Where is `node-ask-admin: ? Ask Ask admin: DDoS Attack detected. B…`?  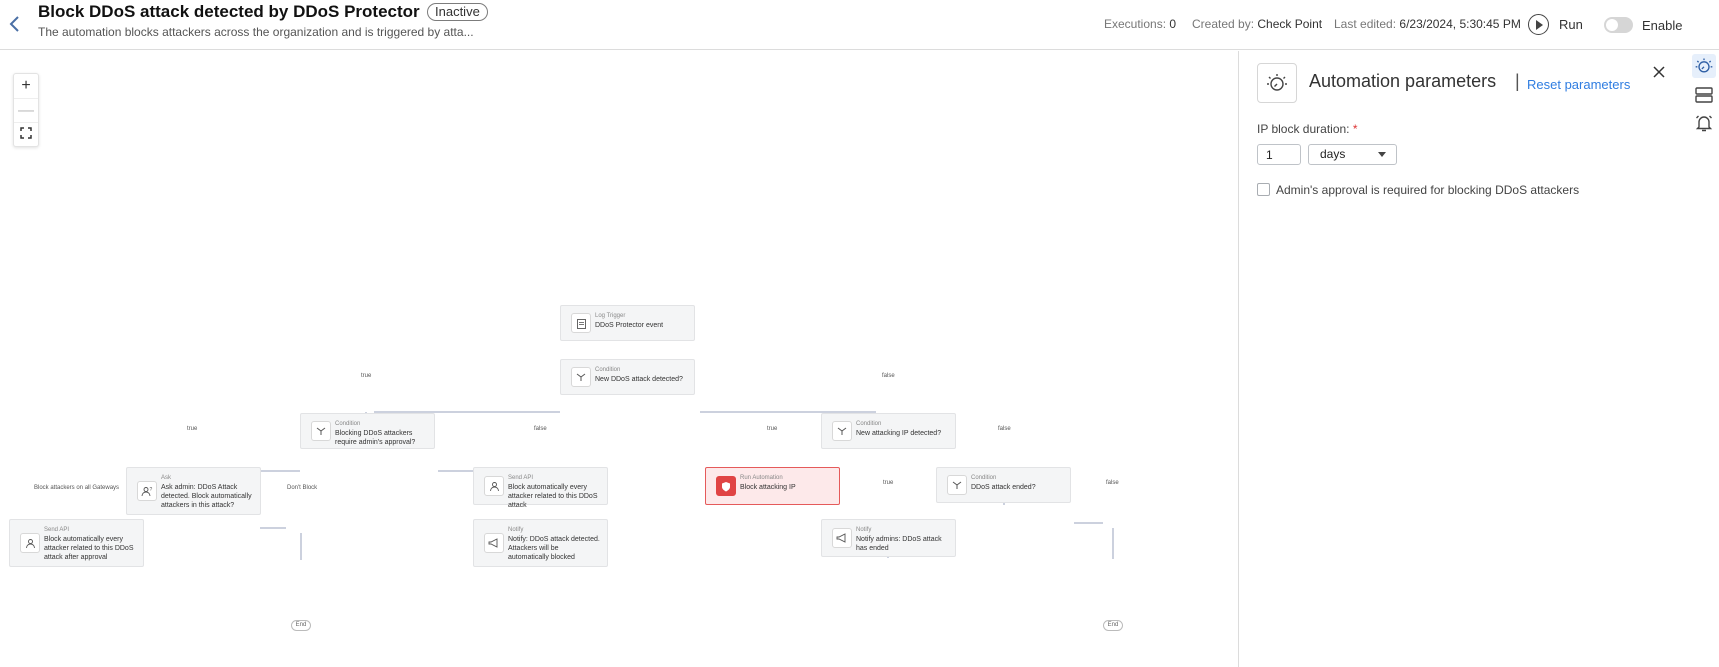
node-ask-admin: ? Ask Ask admin: DDoS Attack detected. B… is located at coordinates (193, 491).